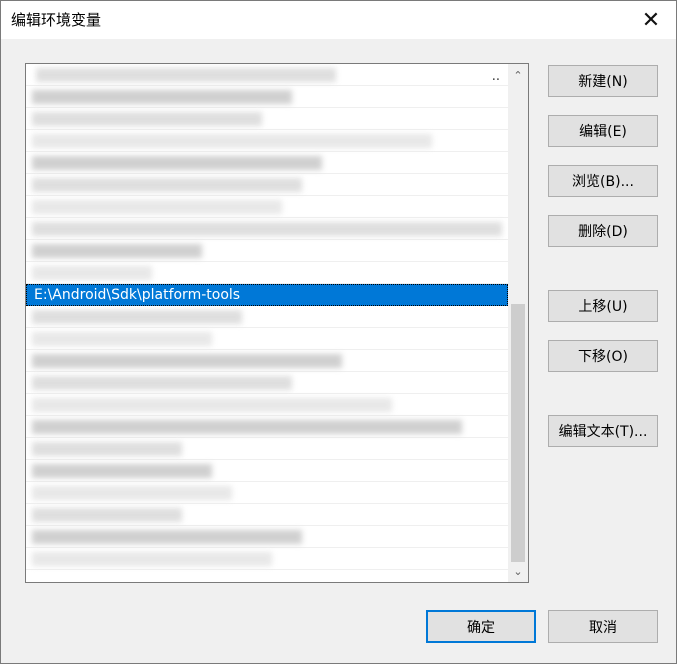 The height and width of the screenshot is (664, 677). Describe the element at coordinates (518, 433) in the screenshot. I see `scrollbar-thumb` at that location.